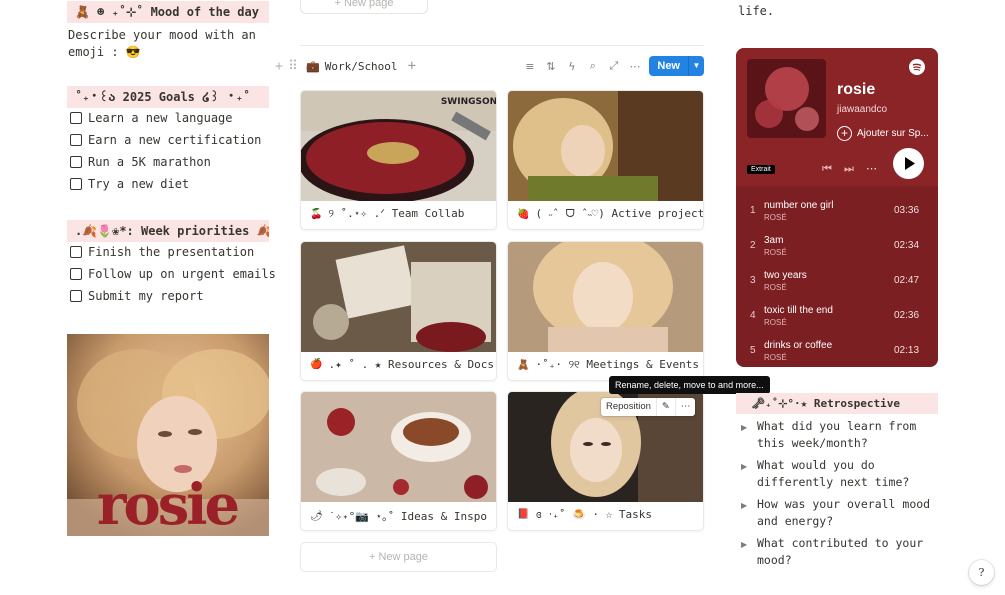 Image resolution: width=1005 pixels, height=595 pixels. What do you see at coordinates (908, 163) in the screenshot?
I see `play-button` at bounding box center [908, 163].